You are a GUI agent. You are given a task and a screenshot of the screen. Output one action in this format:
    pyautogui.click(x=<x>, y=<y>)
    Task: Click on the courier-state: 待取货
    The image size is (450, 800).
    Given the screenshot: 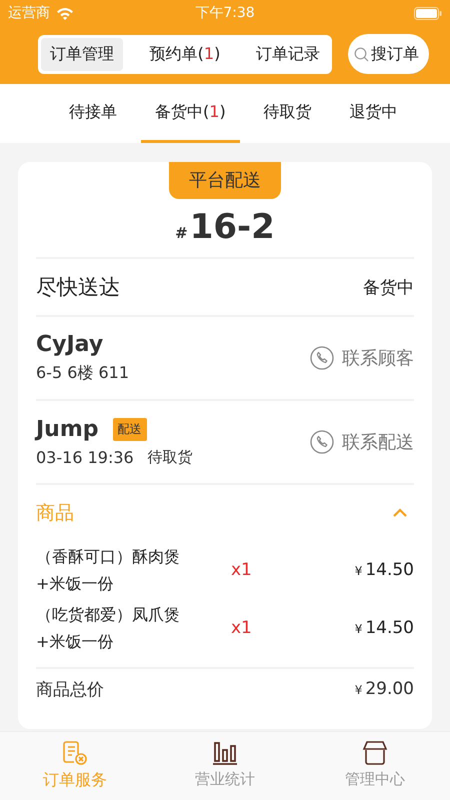 What is the action you would take?
    pyautogui.click(x=170, y=457)
    